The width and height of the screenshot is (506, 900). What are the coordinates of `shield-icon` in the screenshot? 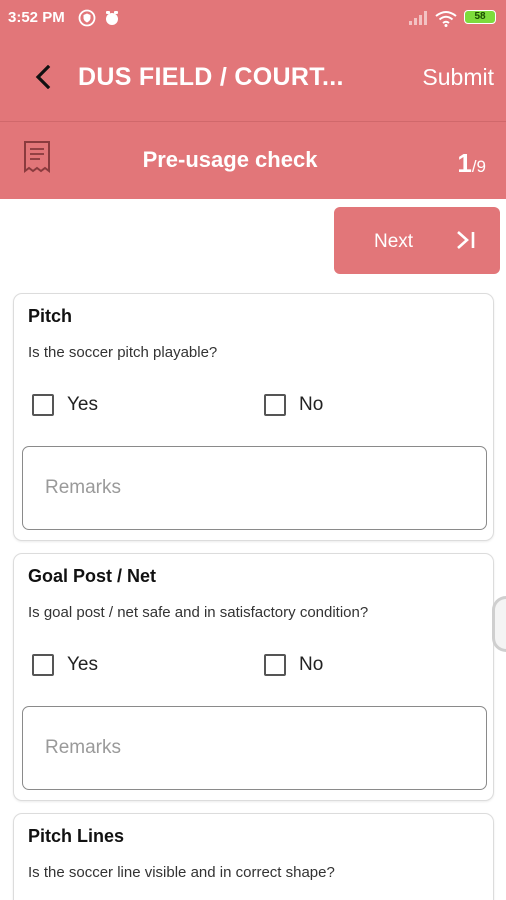 It's located at (87, 18).